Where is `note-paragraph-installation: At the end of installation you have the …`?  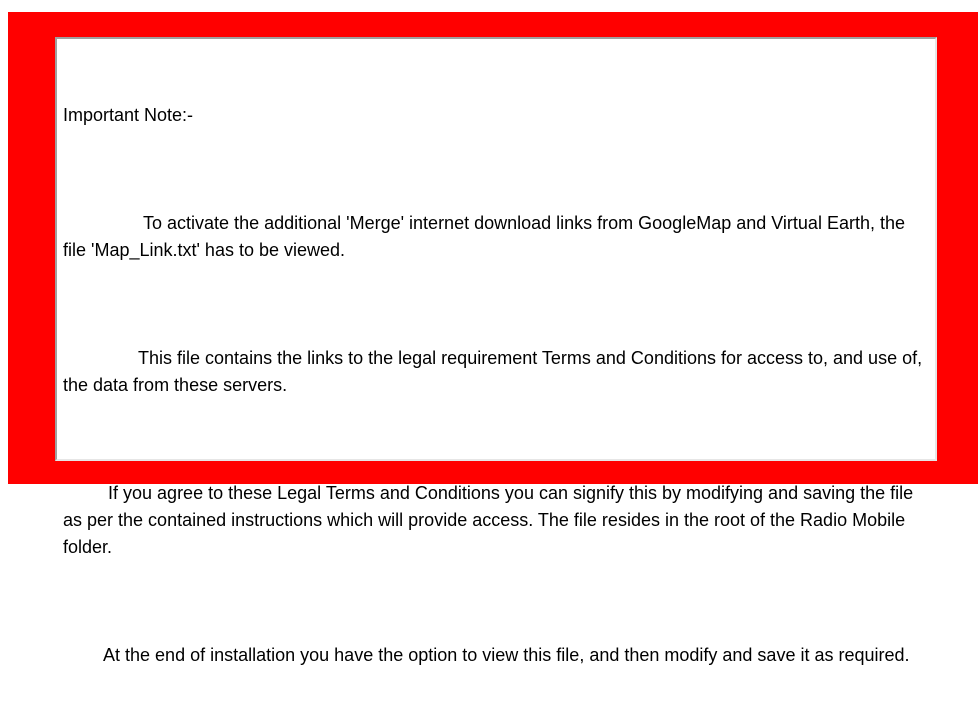 note-paragraph-installation: At the end of installation you have the … is located at coordinates (486, 655).